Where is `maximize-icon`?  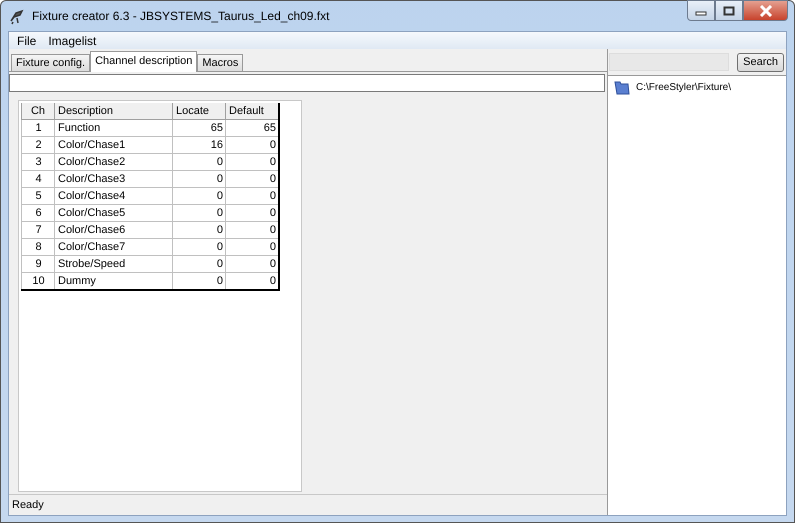
maximize-icon is located at coordinates (729, 11).